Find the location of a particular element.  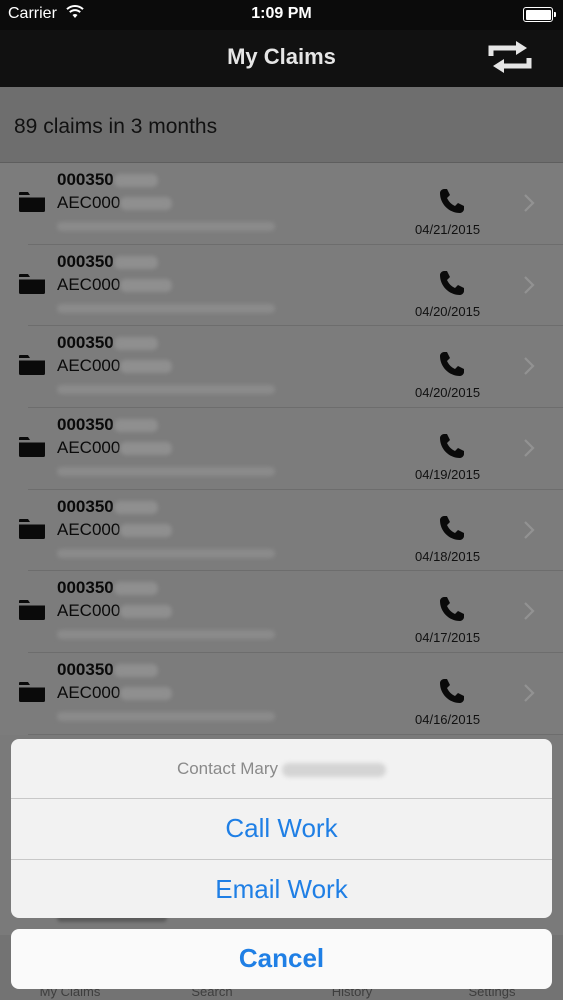

claims-summary: 89 claims in 3 months is located at coordinates (281, 125).